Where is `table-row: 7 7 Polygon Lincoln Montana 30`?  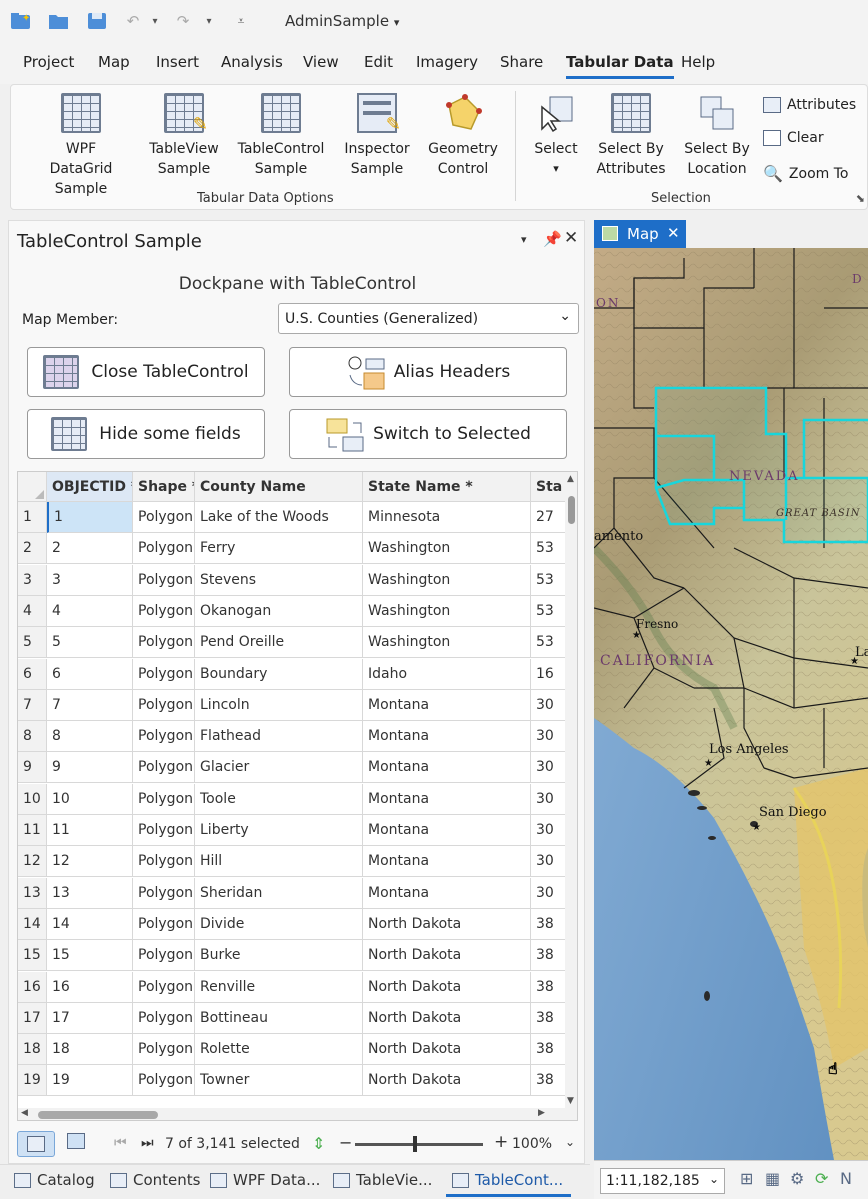 table-row: 7 7 Polygon Lincoln Montana 30 is located at coordinates (297, 705).